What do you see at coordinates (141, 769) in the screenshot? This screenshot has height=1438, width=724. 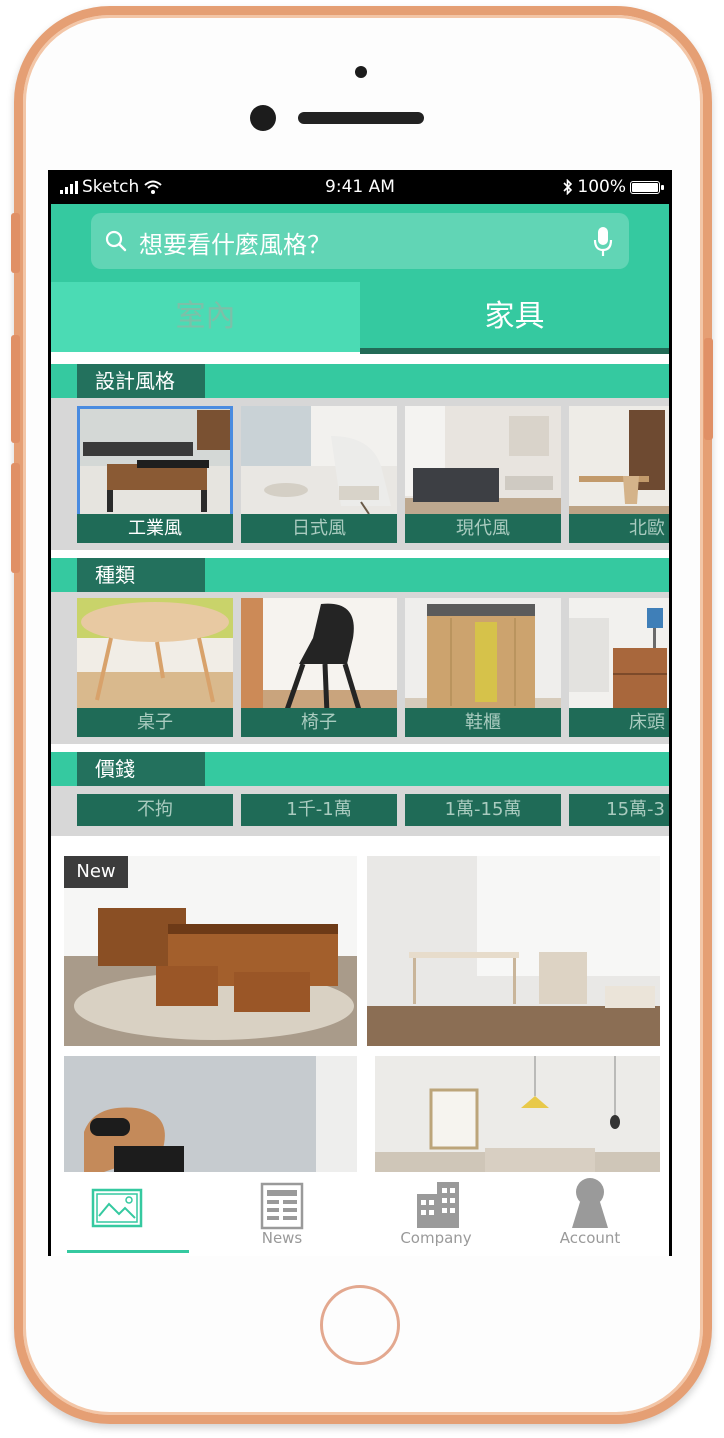 I see `price-section-title: 價錢` at bounding box center [141, 769].